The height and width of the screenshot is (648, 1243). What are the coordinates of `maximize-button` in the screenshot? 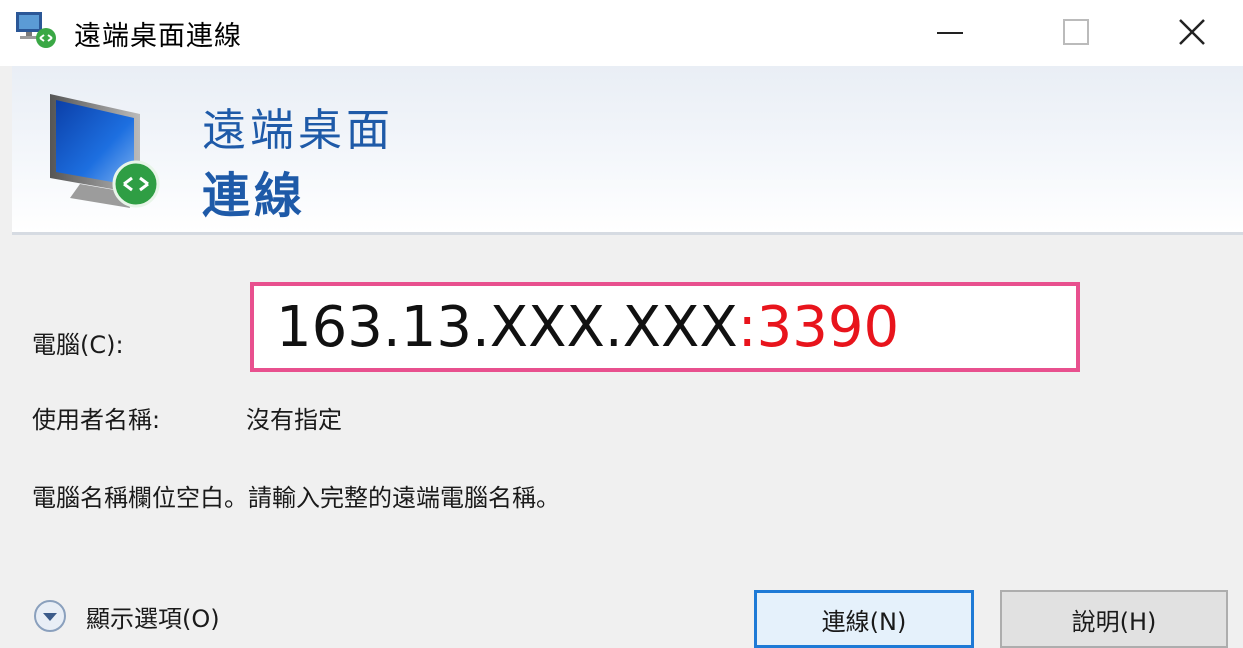 It's located at (1076, 32).